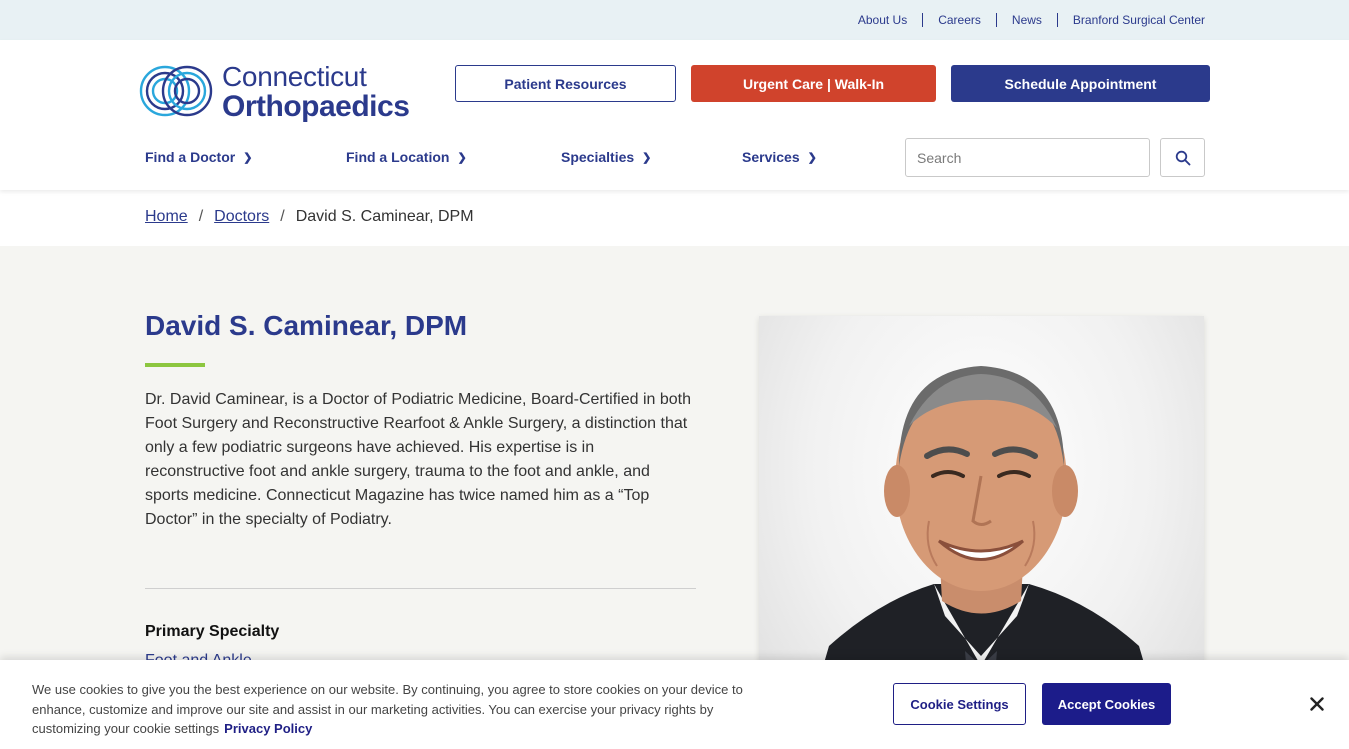 This screenshot has width=1349, height=749. Describe the element at coordinates (1027, 157) in the screenshot. I see `search-input` at that location.